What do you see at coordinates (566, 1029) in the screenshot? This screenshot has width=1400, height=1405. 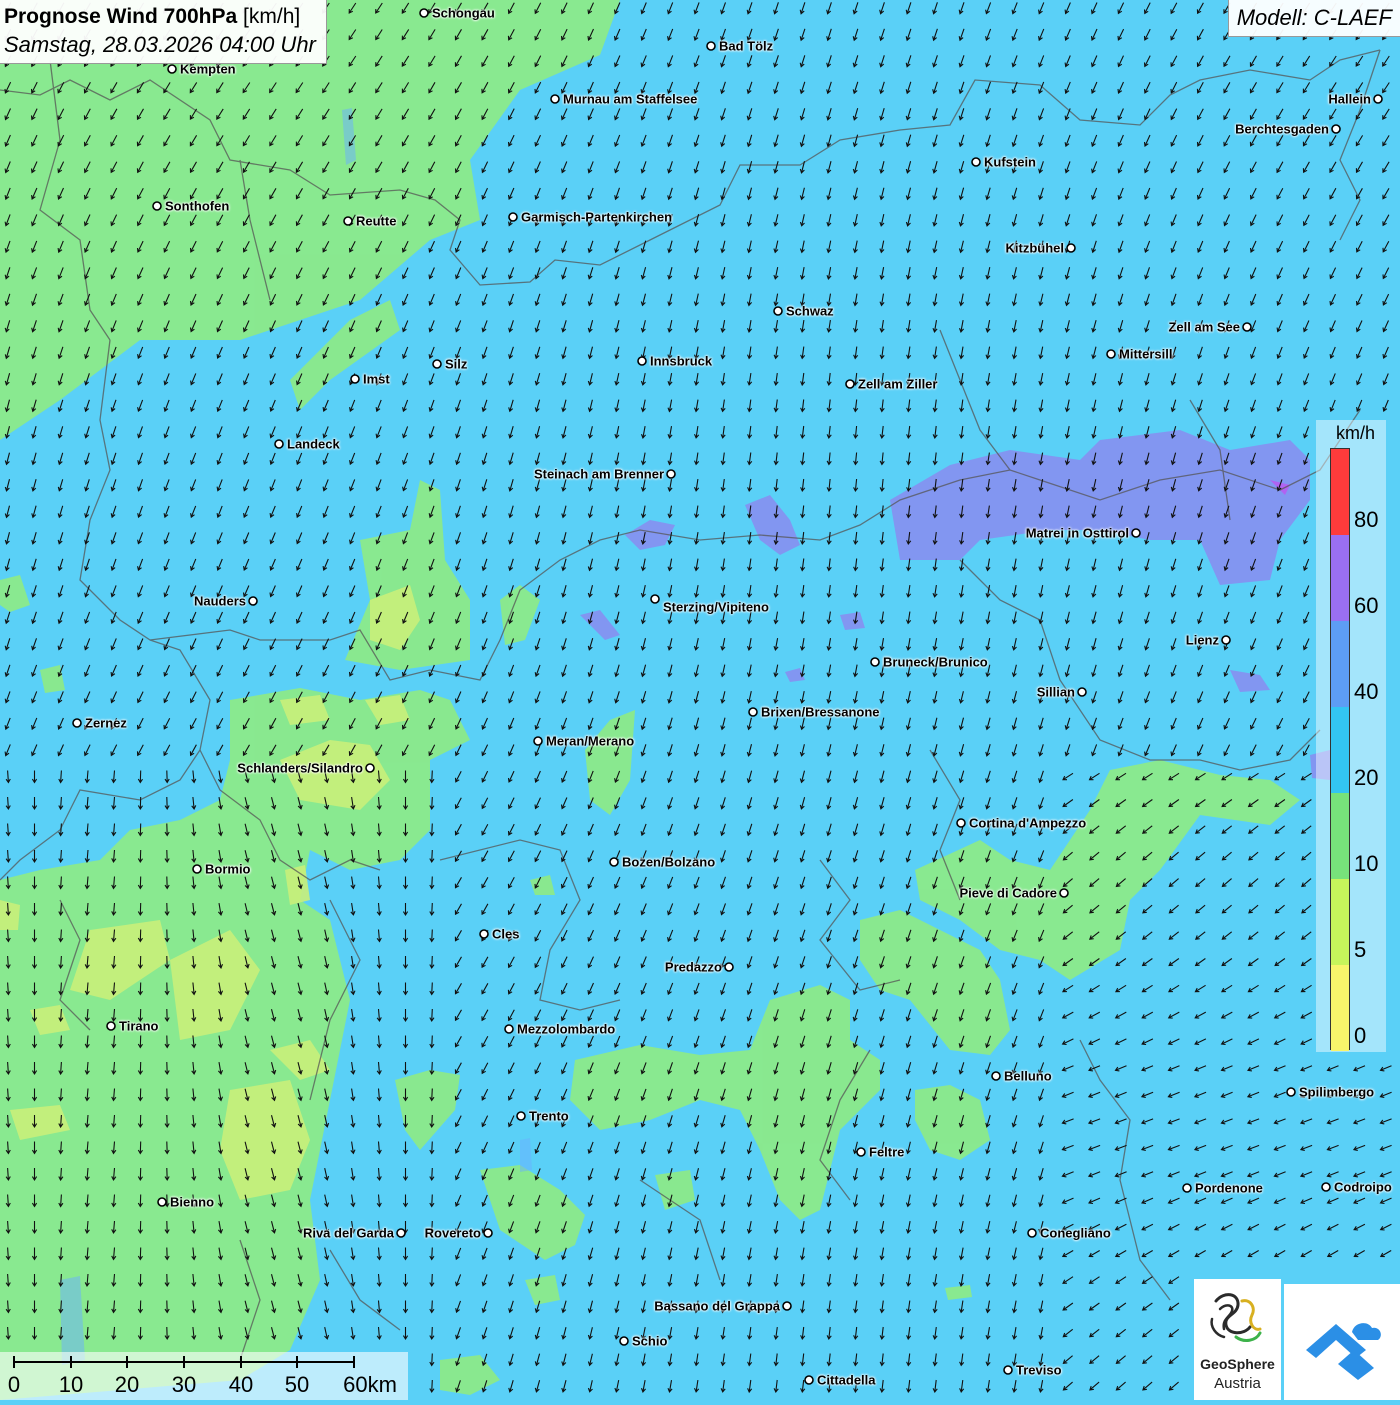 I see `city-label: Mezzolombardo` at bounding box center [566, 1029].